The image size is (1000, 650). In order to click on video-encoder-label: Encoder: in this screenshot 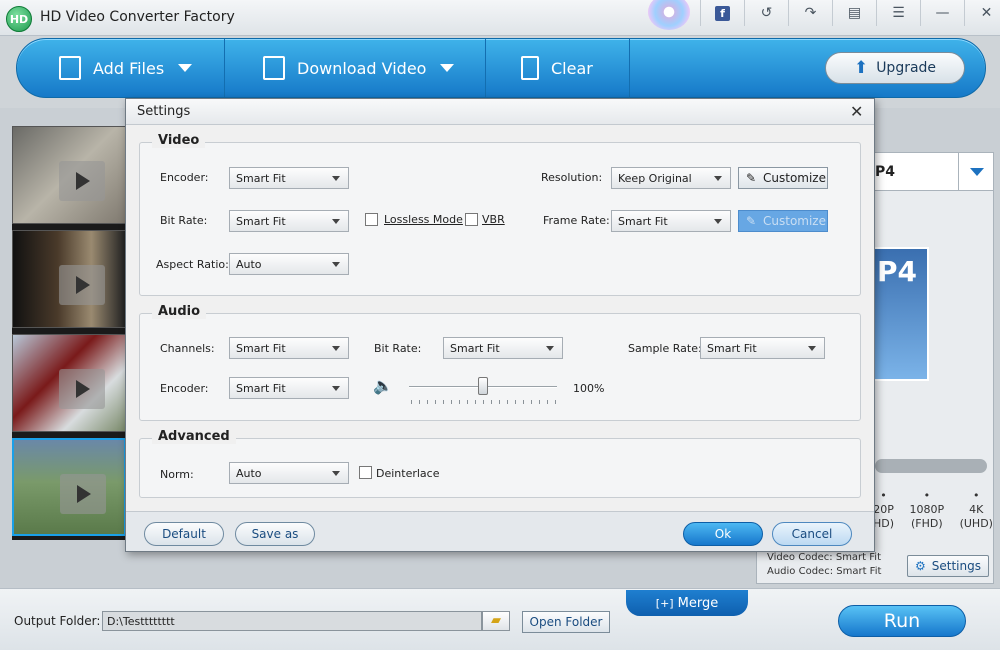, I will do `click(184, 177)`.